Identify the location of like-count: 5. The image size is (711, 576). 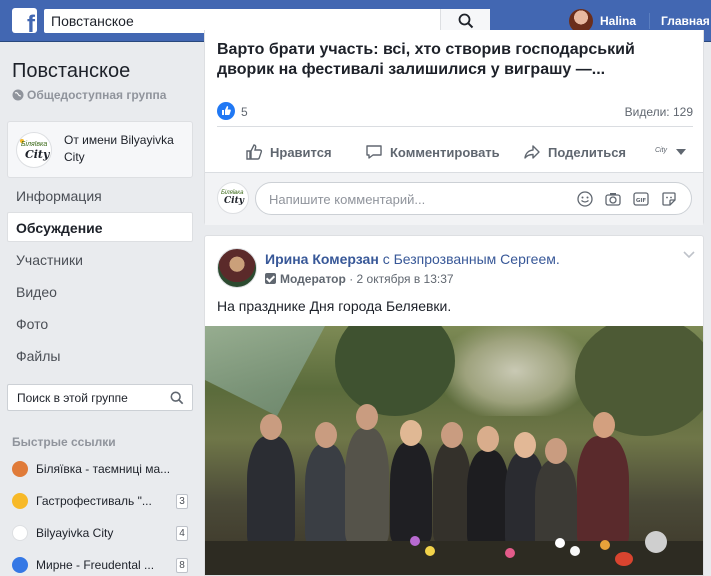
(244, 112).